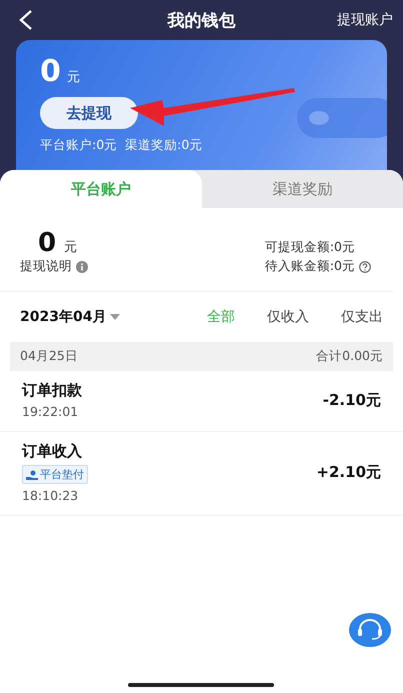 The image size is (403, 693). Describe the element at coordinates (309, 247) in the screenshot. I see `withdrawable-amount: 可提现金额:0元` at that location.